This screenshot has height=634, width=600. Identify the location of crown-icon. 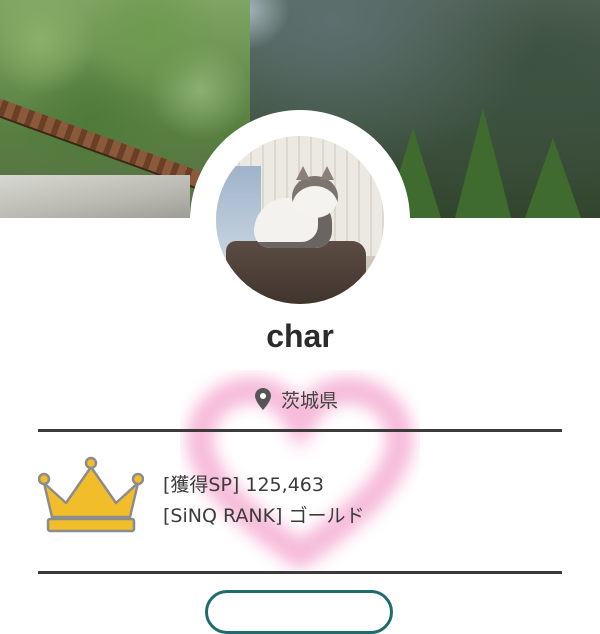
(91, 494).